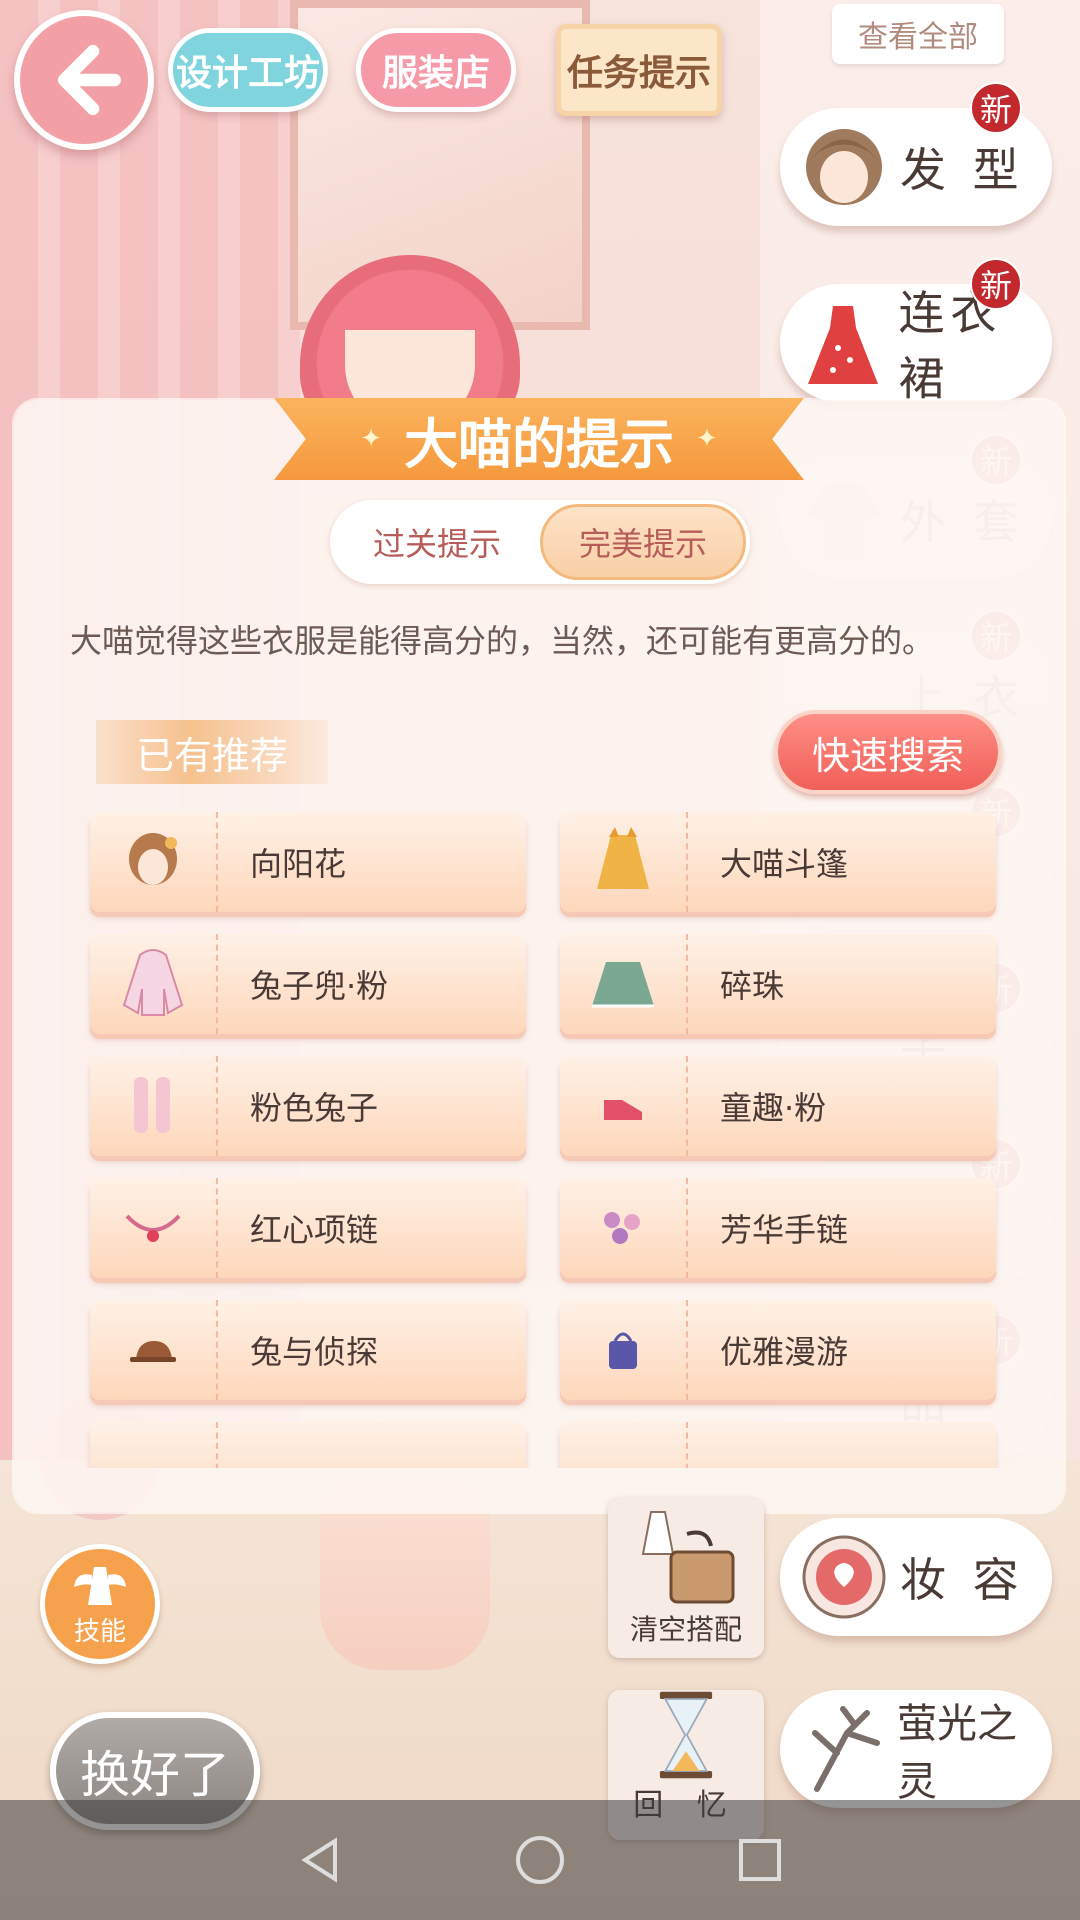 This screenshot has height=1920, width=1080. What do you see at coordinates (962, 170) in the screenshot?
I see `category-label: 发 型` at bounding box center [962, 170].